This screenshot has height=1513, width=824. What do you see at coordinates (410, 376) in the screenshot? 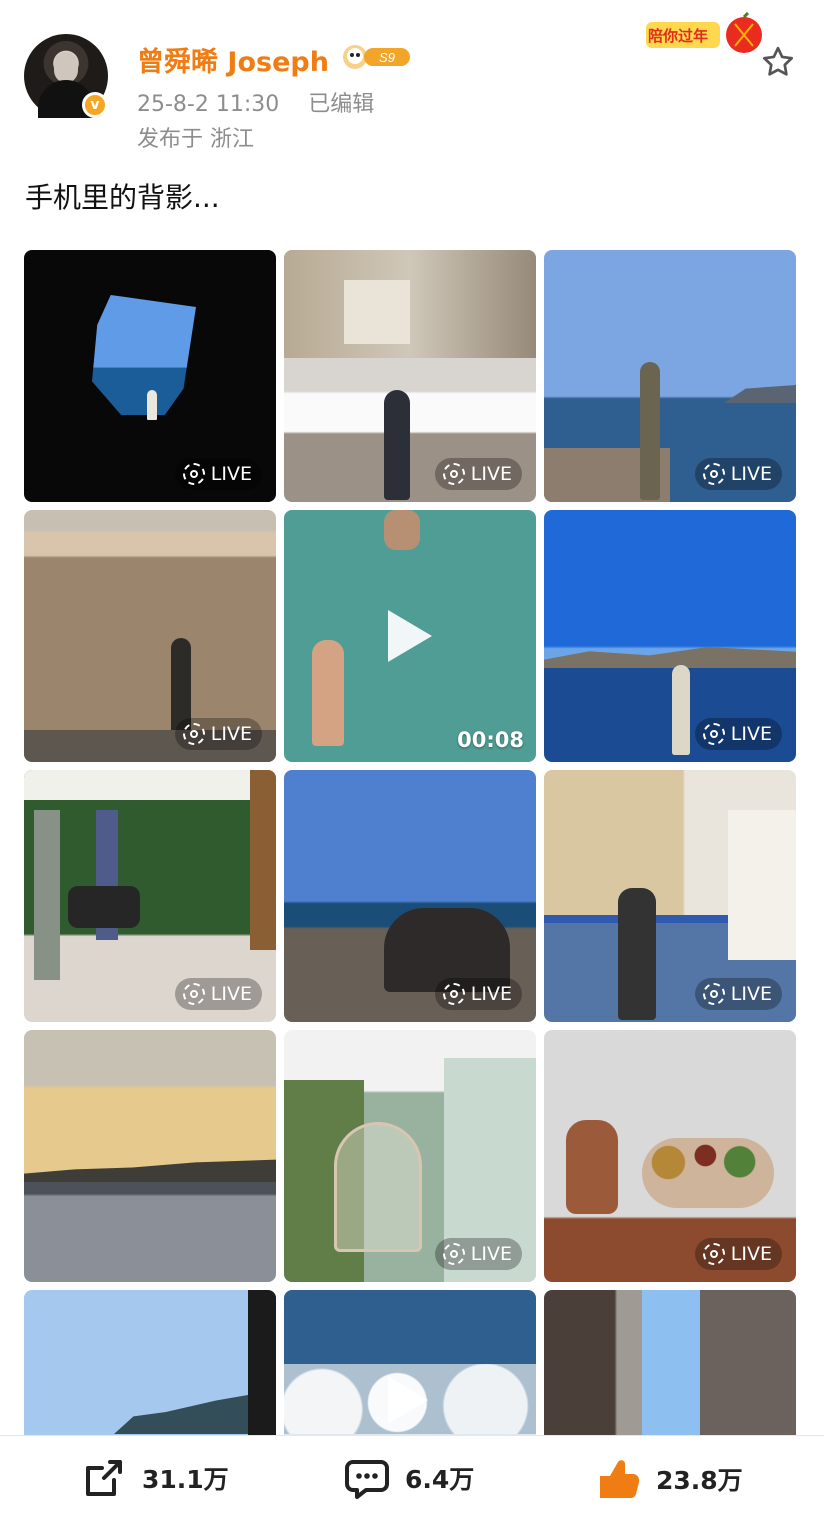
I see `photo-wall-building: LIVE` at bounding box center [410, 376].